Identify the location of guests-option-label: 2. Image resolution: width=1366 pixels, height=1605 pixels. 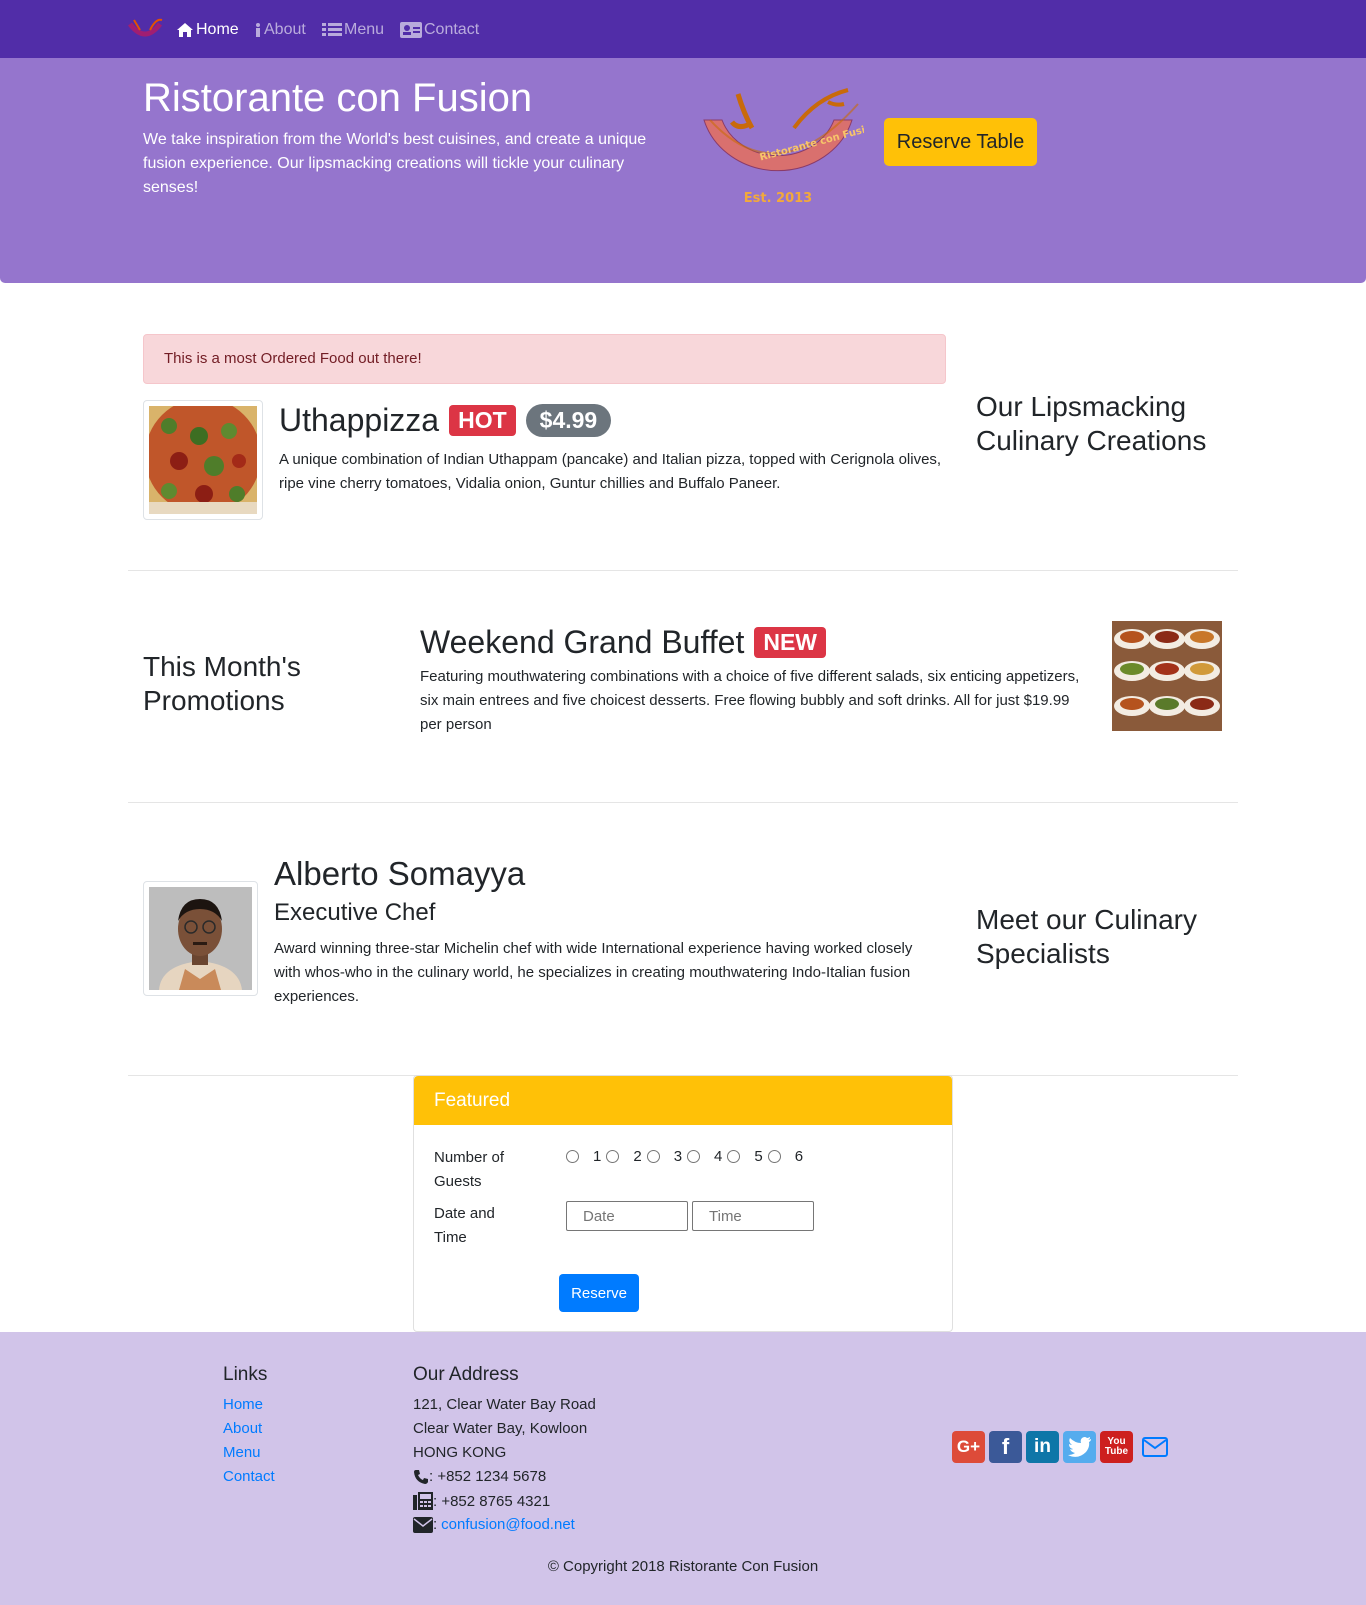
(637, 1156).